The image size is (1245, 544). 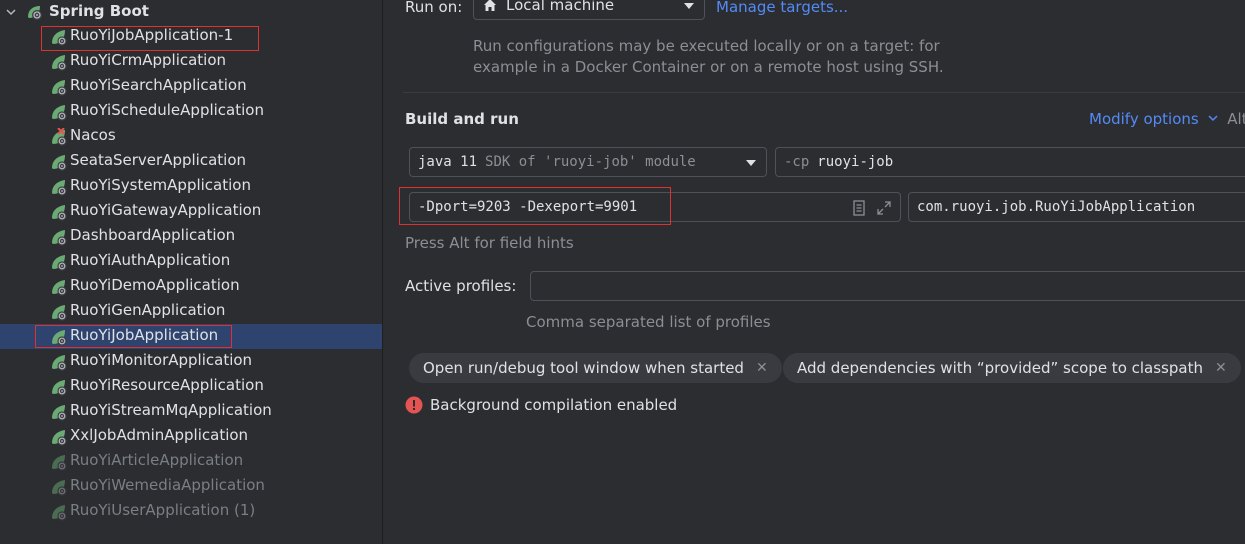 I want to click on tree-item: RuoYiMonitorApplication, so click(x=191, y=361).